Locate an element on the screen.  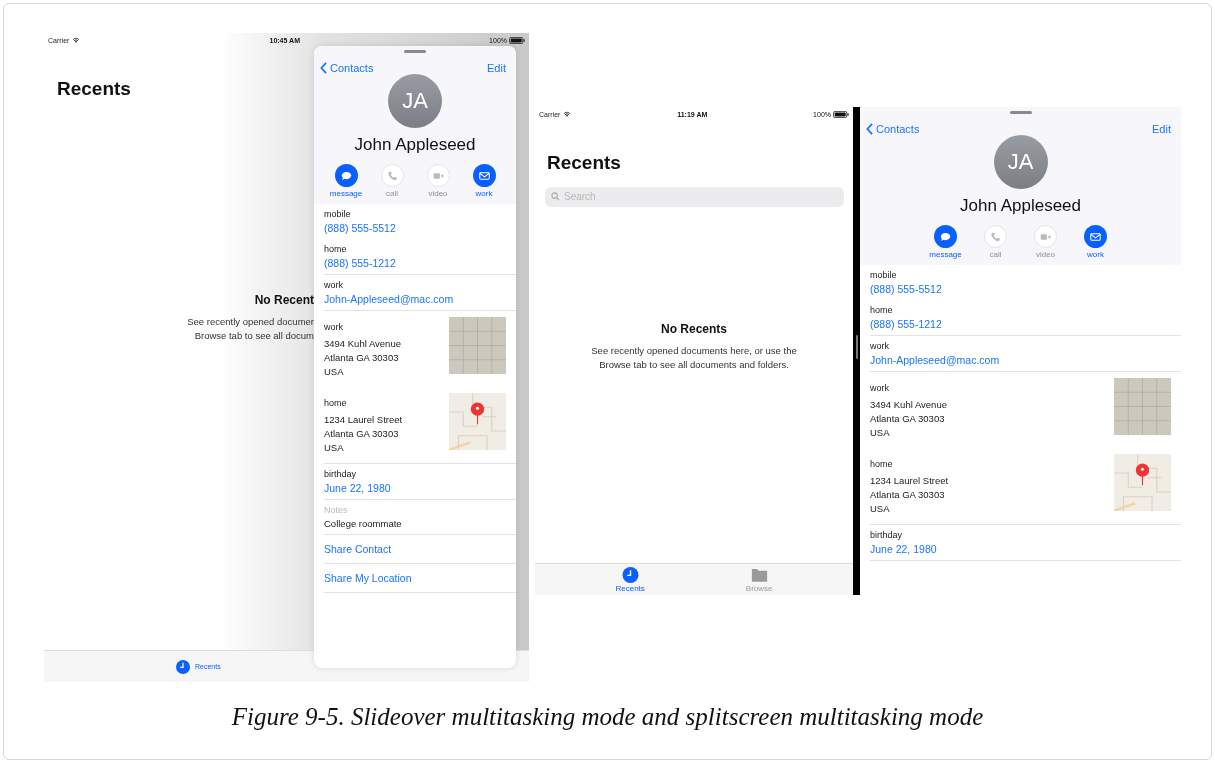
drag-handle is located at coordinates (856, 347).